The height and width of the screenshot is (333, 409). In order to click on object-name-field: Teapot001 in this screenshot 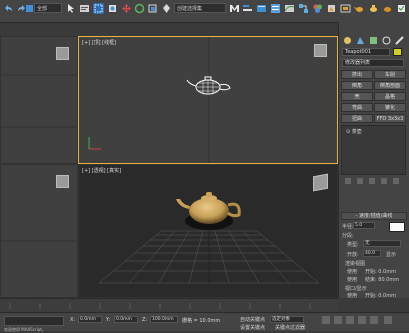, I will do `click(366, 52)`.